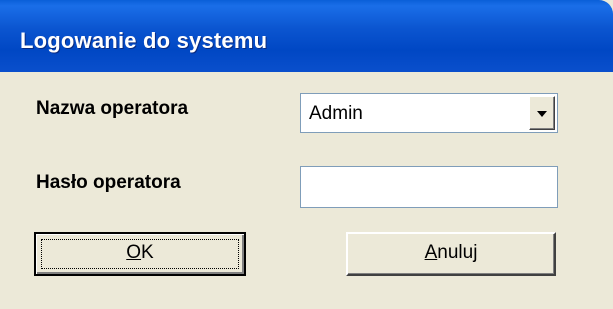 The height and width of the screenshot is (309, 613). I want to click on dropdown-button, so click(542, 113).